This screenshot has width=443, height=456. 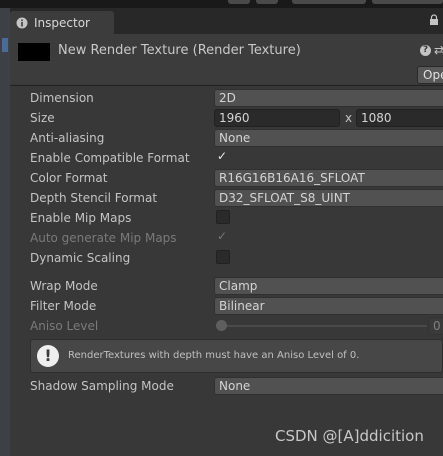 What do you see at coordinates (328, 198) in the screenshot?
I see `depth-stencil-format-dropdown: D32_SFLOAT_S8_UINT` at bounding box center [328, 198].